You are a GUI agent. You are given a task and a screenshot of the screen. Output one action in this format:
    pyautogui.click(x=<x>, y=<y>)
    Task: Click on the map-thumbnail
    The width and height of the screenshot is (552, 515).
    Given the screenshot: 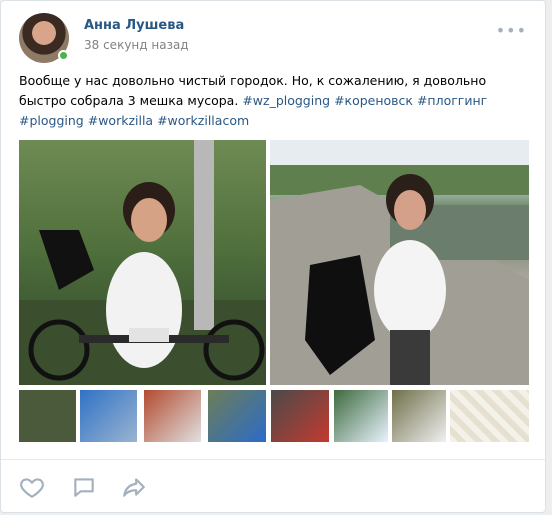 What is the action you would take?
    pyautogui.click(x=489, y=416)
    